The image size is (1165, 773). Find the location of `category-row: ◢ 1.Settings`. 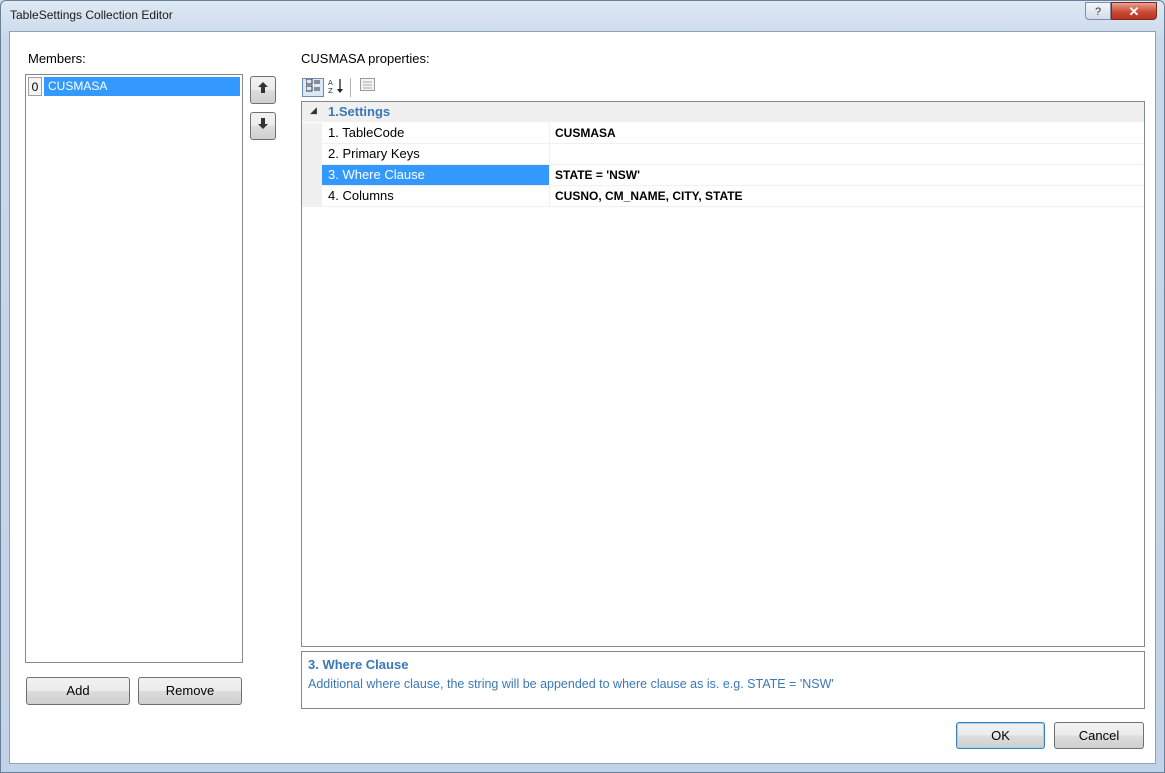

category-row: ◢ 1.Settings is located at coordinates (723, 112).